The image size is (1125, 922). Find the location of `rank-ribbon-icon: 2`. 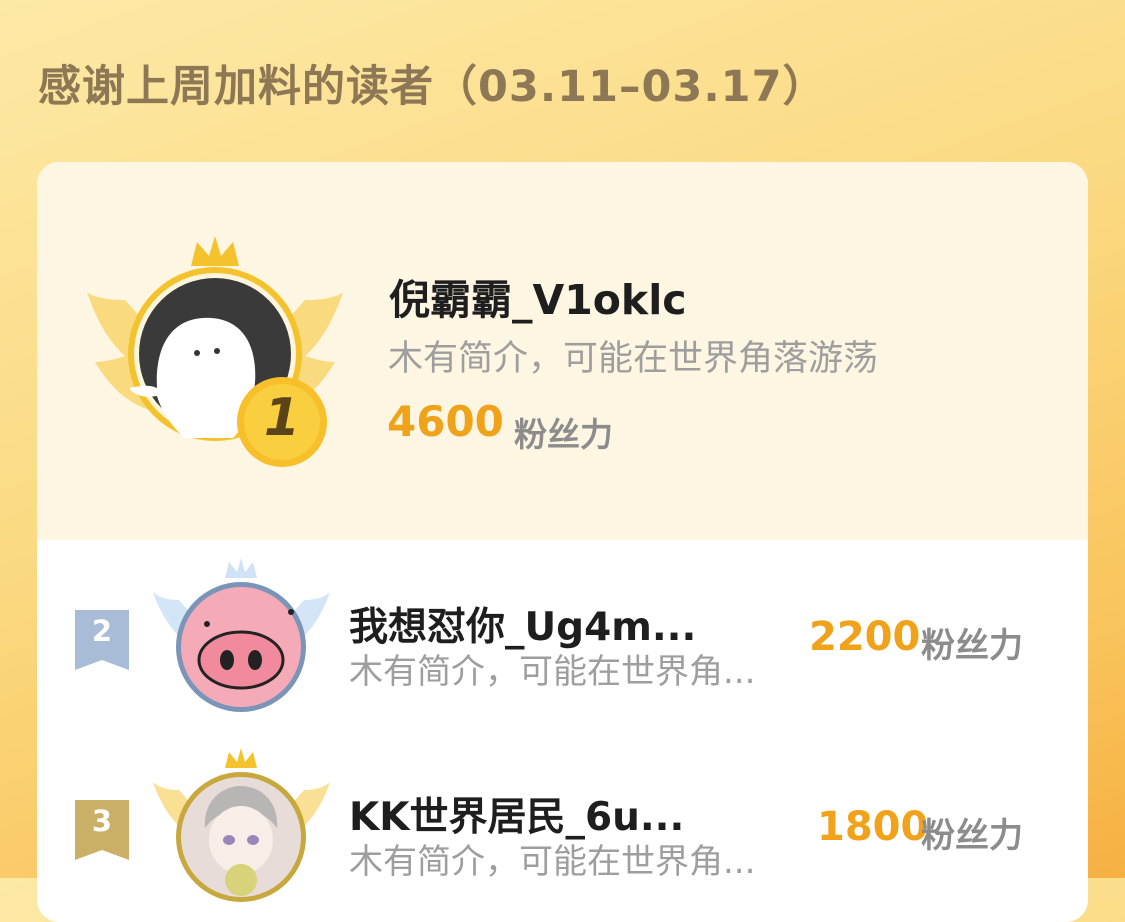

rank-ribbon-icon: 2 is located at coordinates (103, 641).